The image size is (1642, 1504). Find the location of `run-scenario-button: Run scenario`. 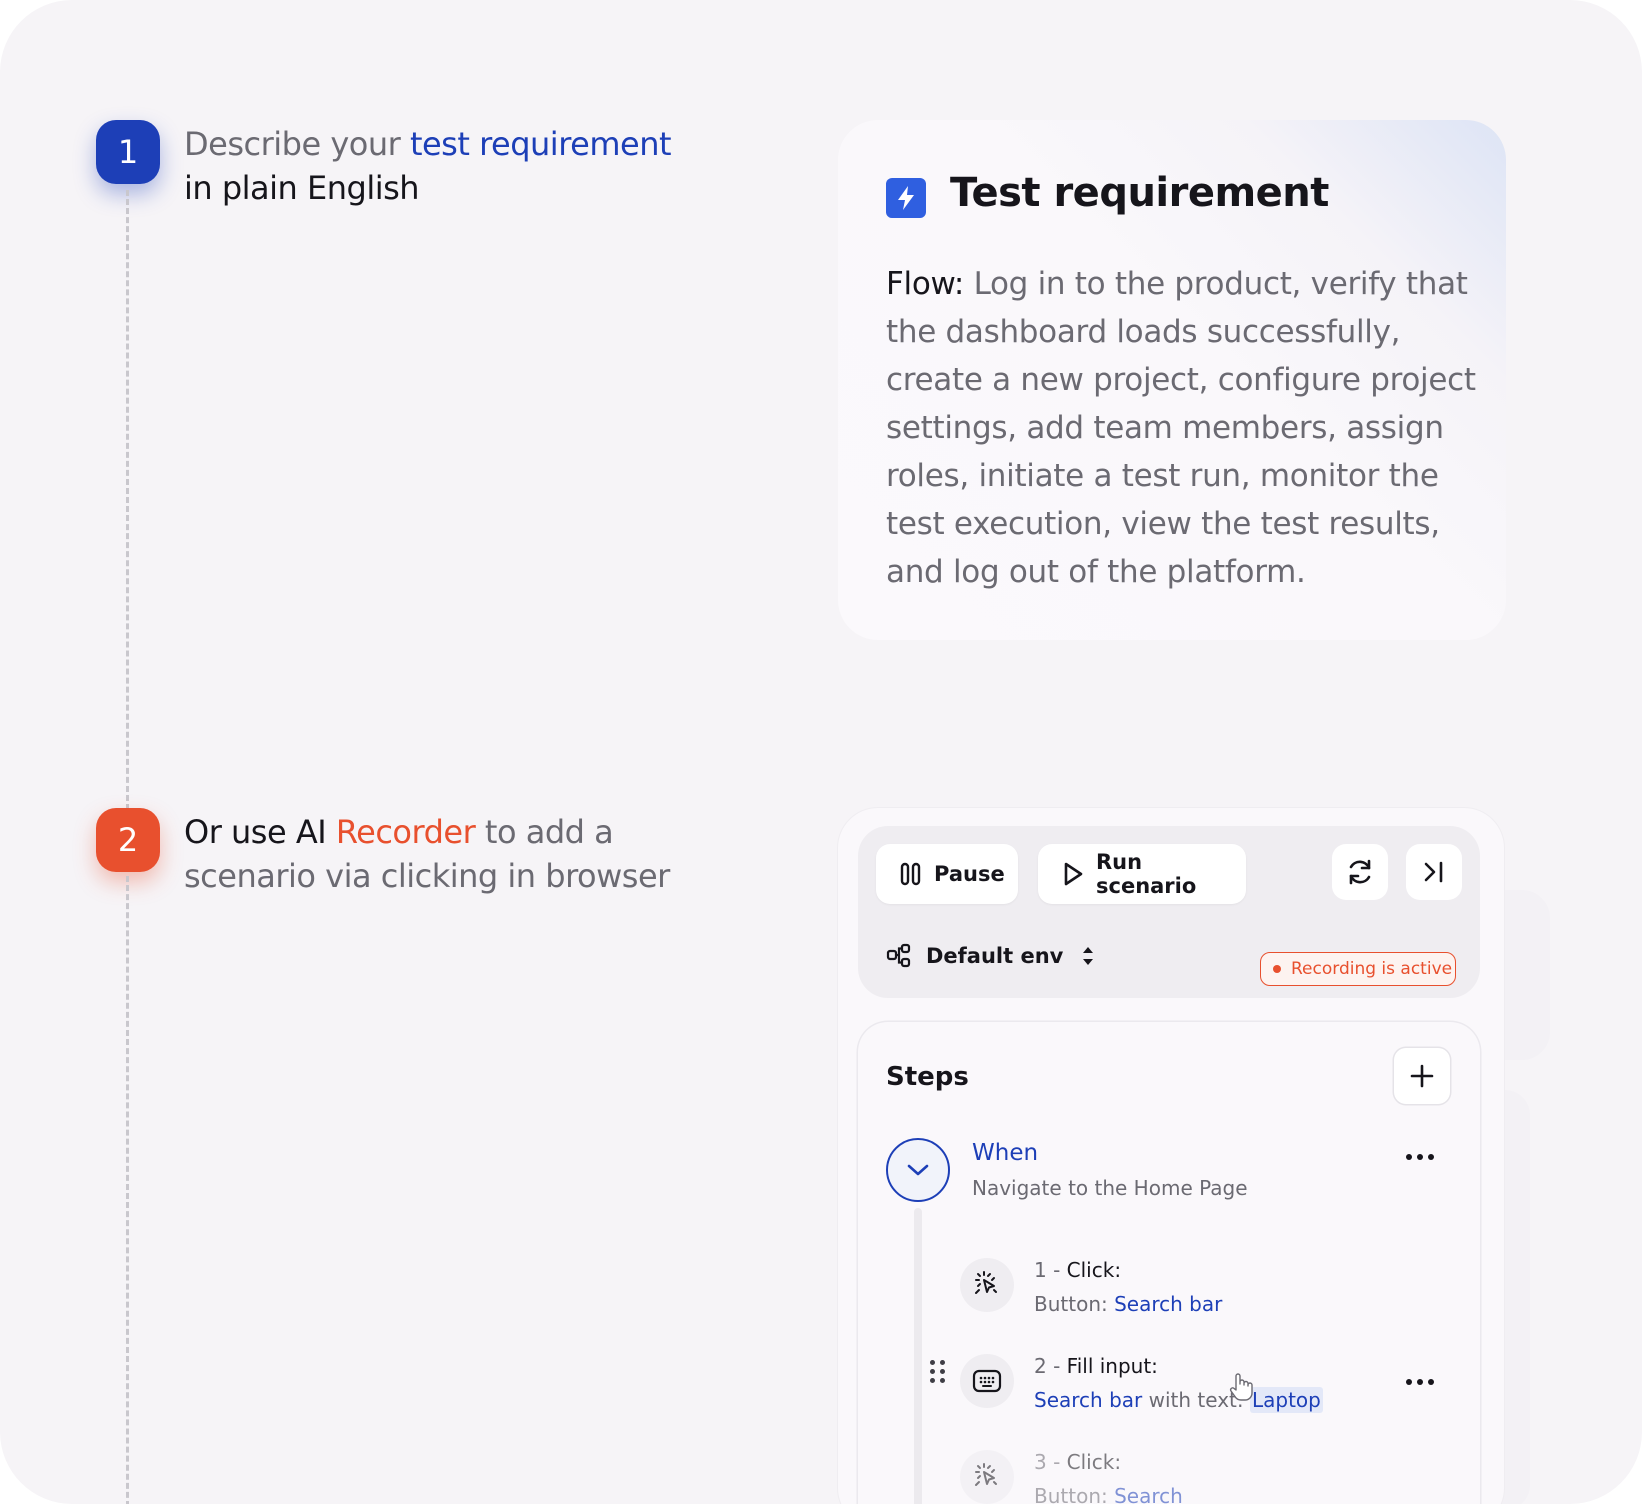

run-scenario-button: Run scenario is located at coordinates (1142, 874).